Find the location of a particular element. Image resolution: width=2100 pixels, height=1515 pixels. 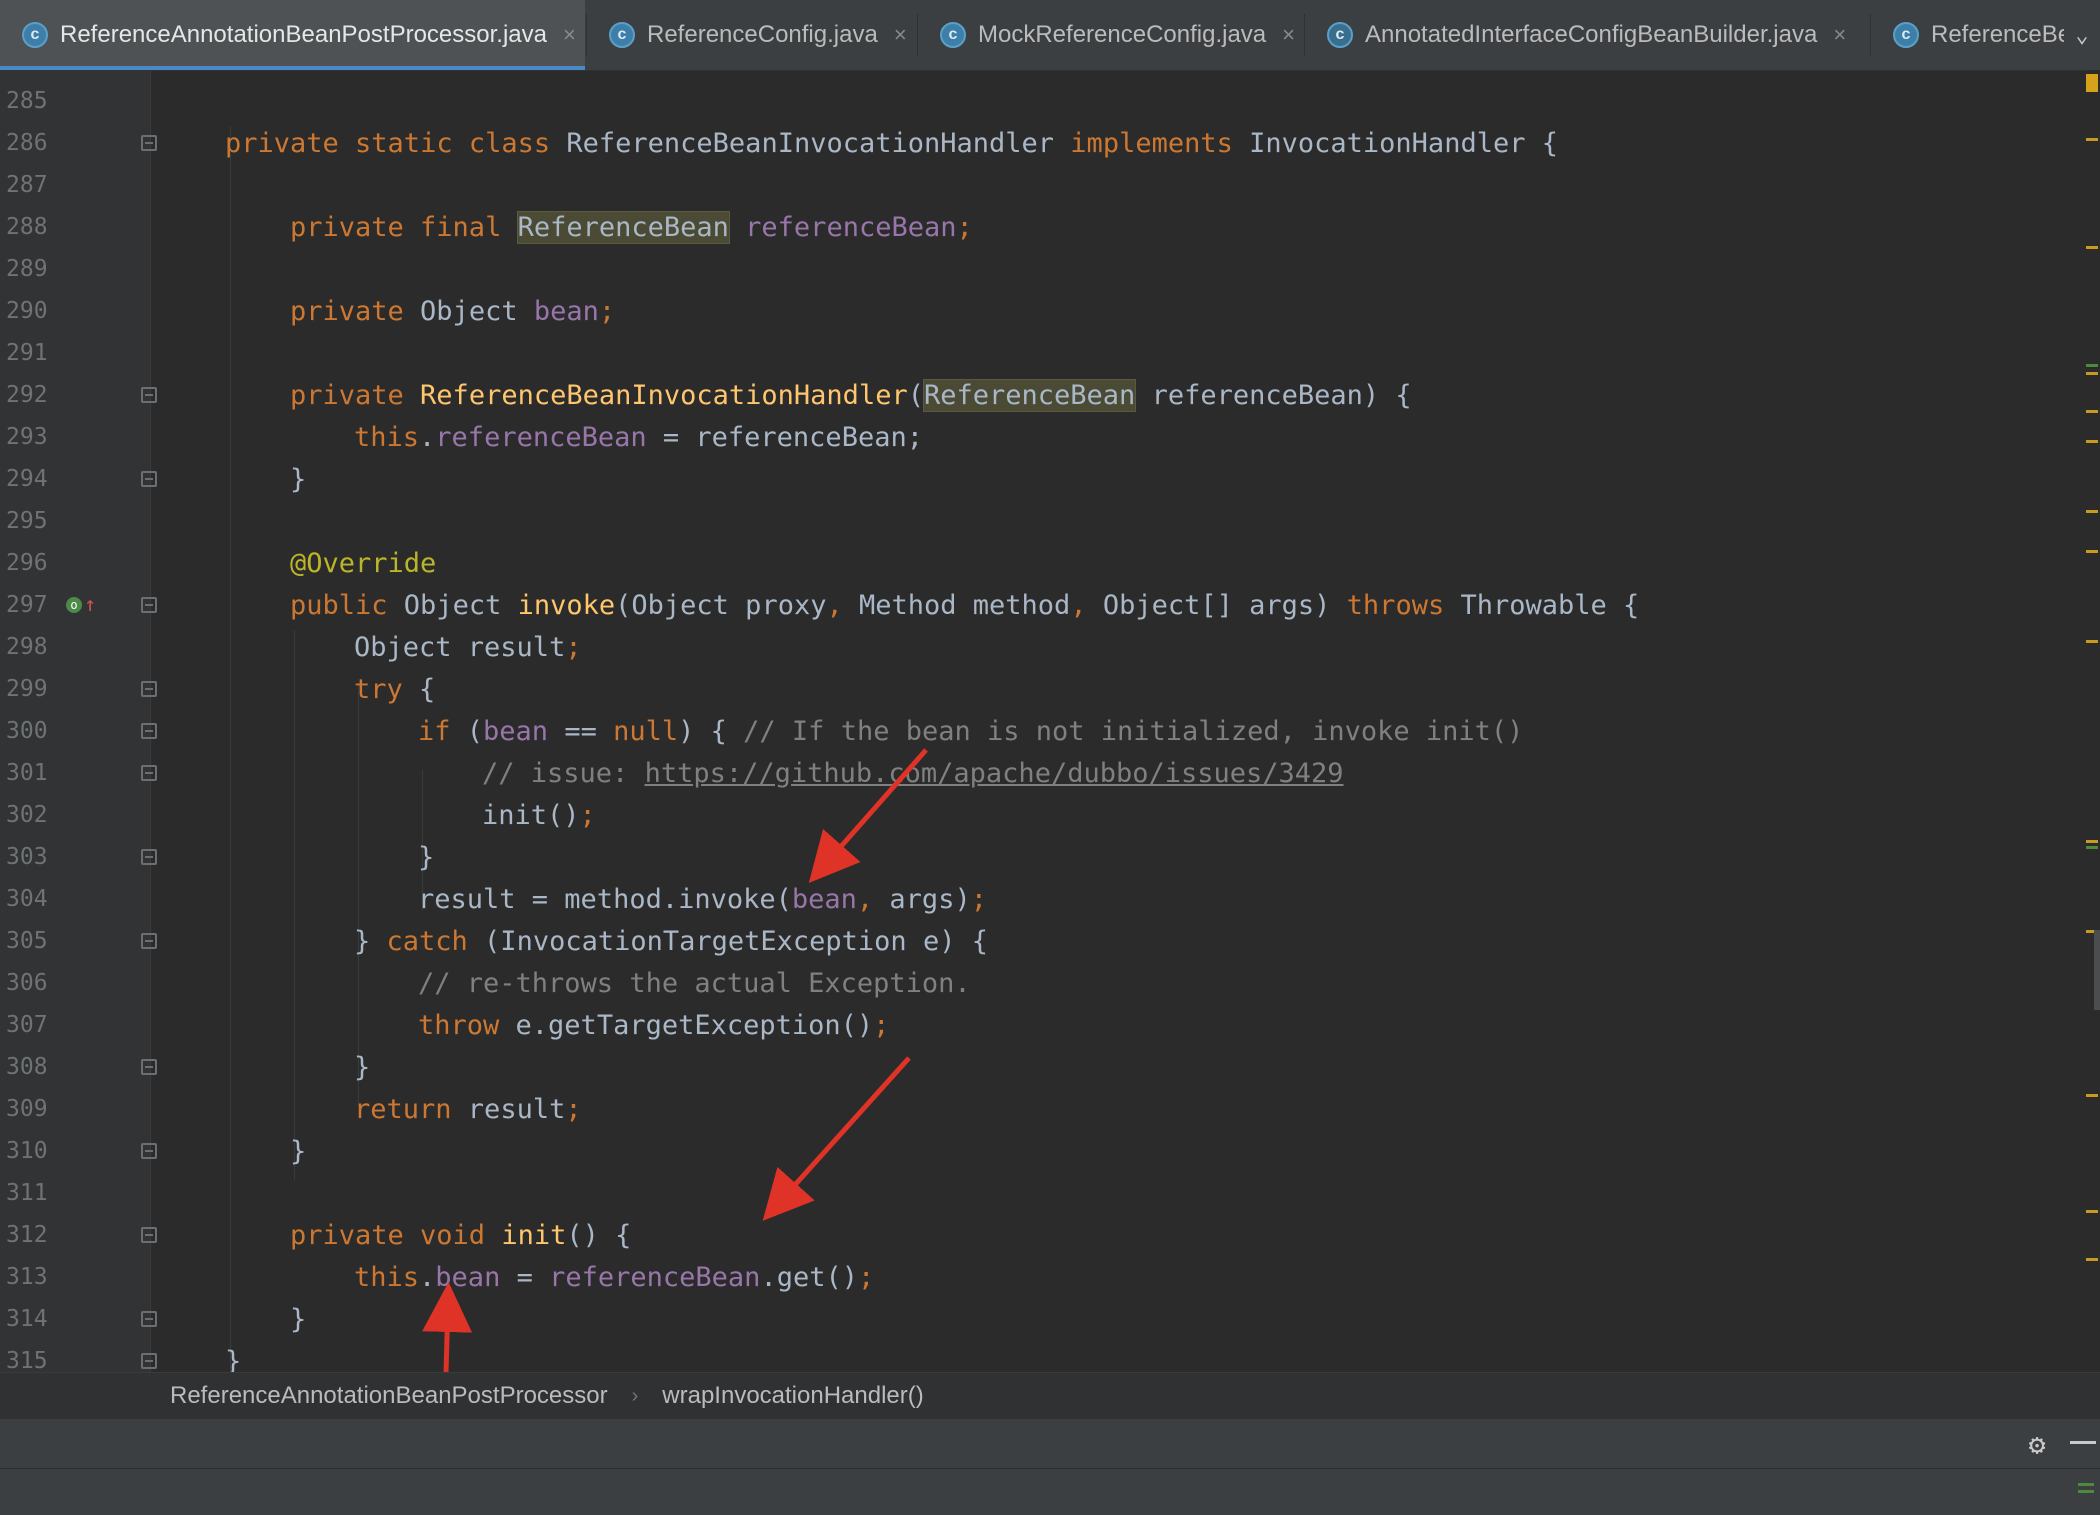

code-rest: Throwable { is located at coordinates (1542, 605).